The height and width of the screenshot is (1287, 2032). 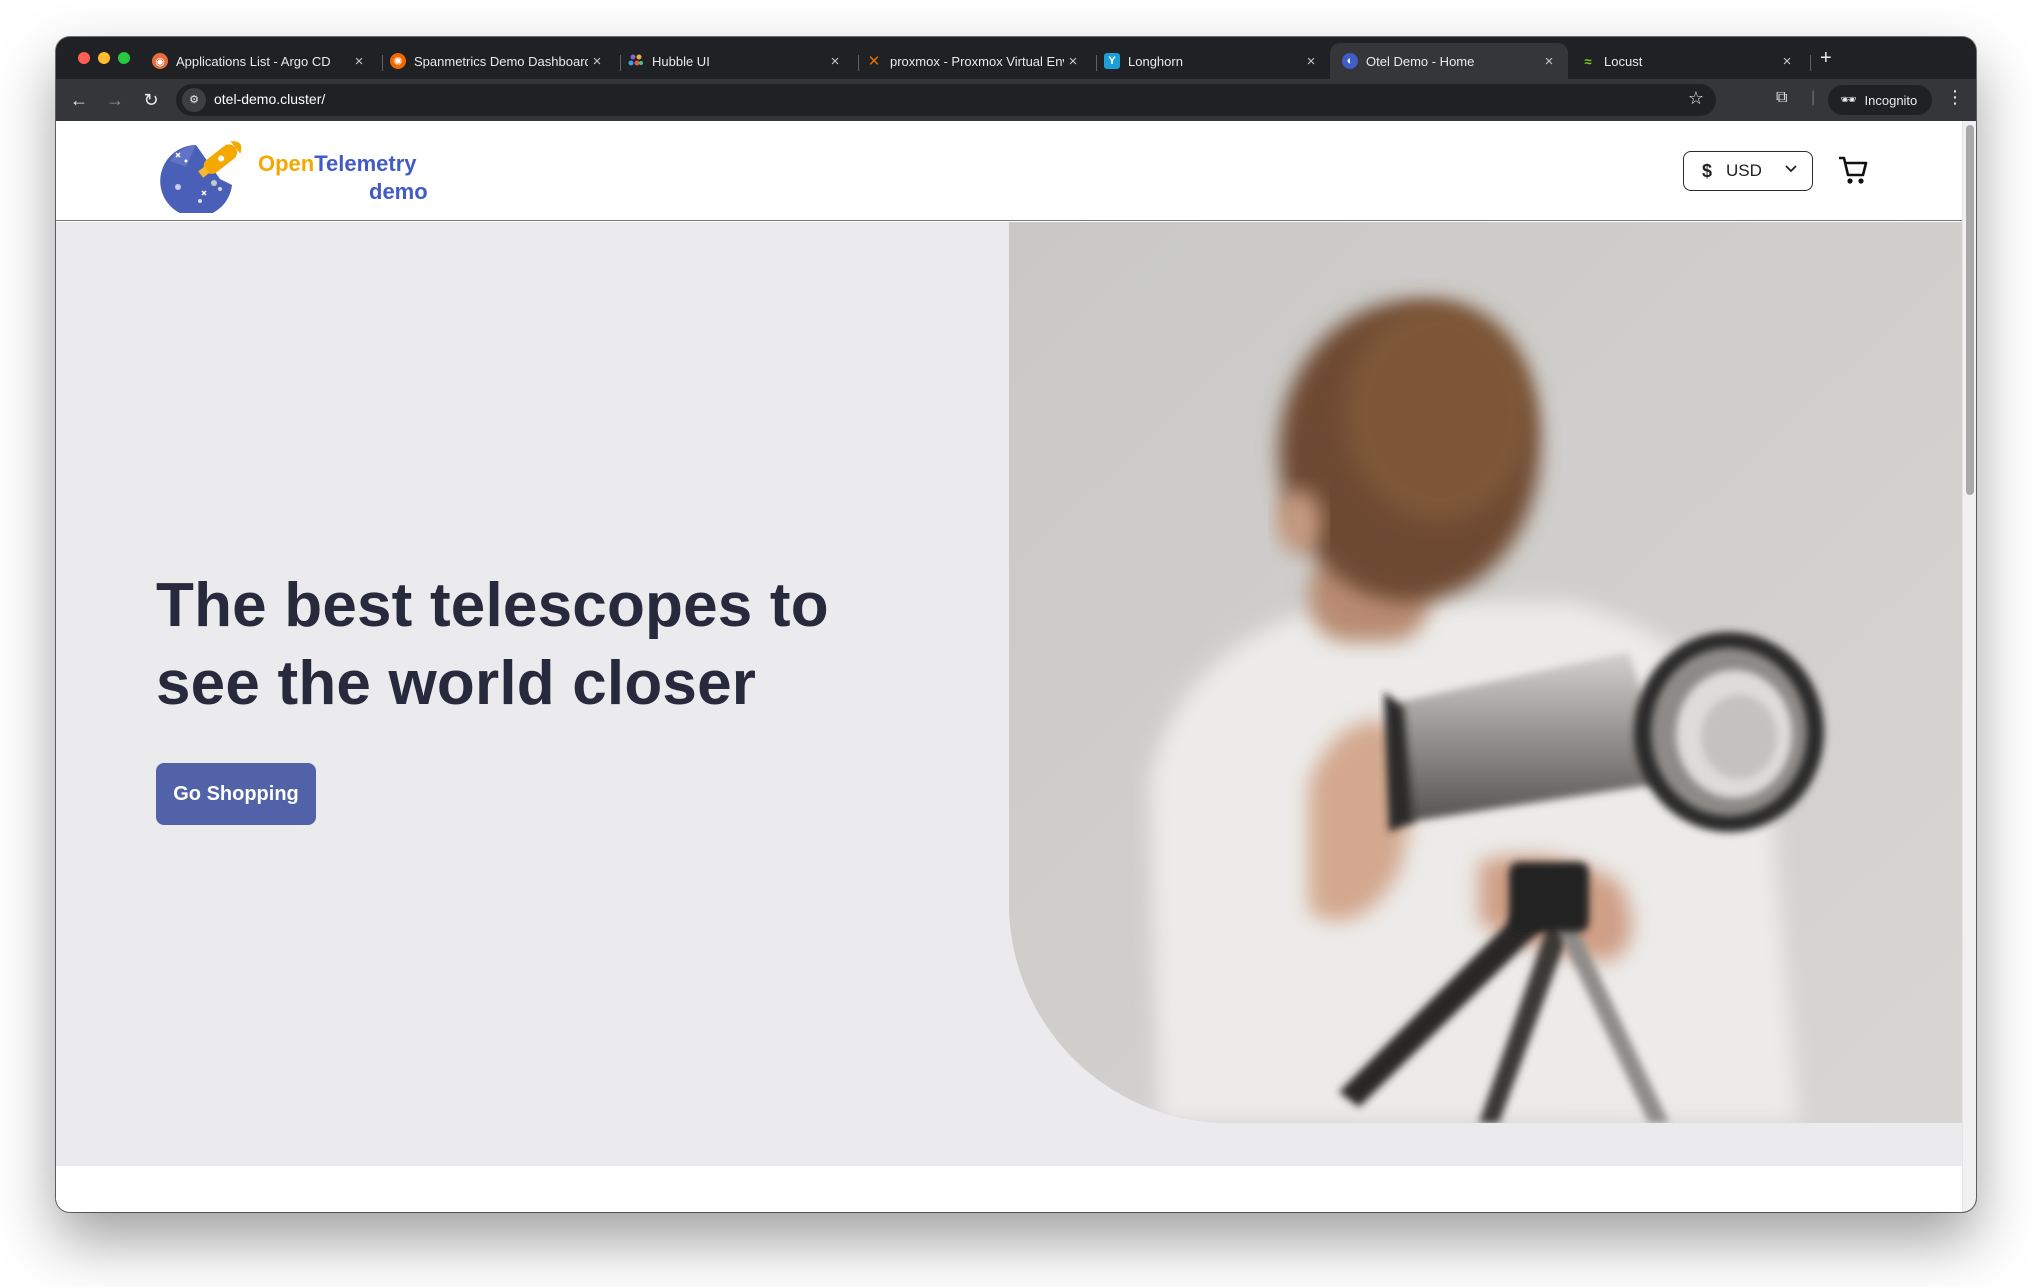 I want to click on hubble-icon, so click(x=636, y=61).